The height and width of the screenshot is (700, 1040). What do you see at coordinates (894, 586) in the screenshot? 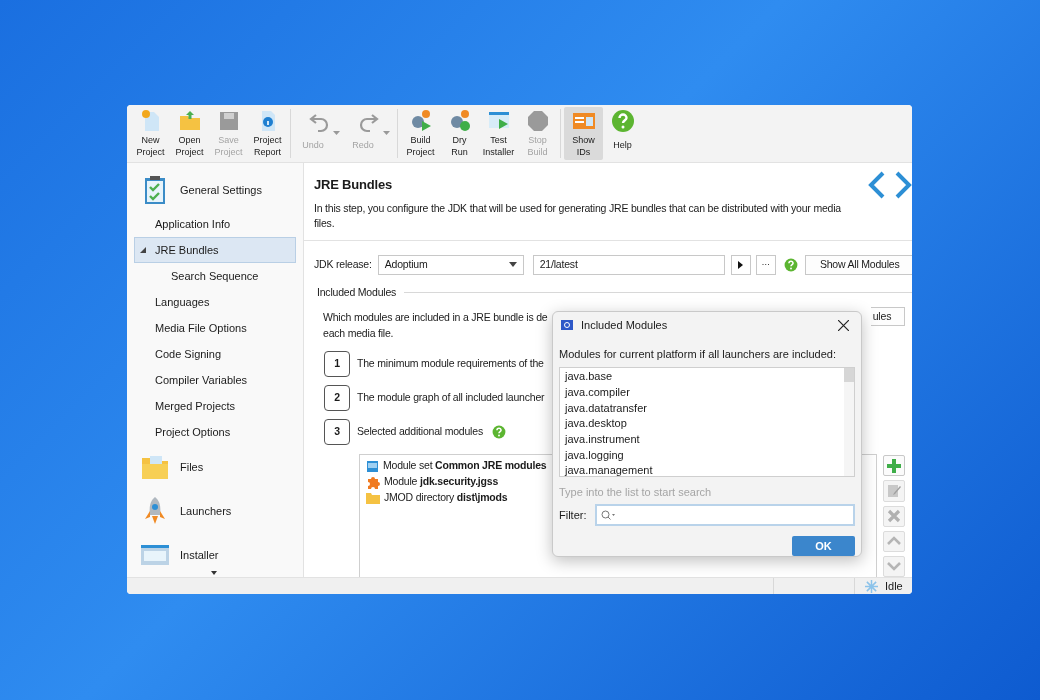
I see `status-text: Idle` at bounding box center [894, 586].